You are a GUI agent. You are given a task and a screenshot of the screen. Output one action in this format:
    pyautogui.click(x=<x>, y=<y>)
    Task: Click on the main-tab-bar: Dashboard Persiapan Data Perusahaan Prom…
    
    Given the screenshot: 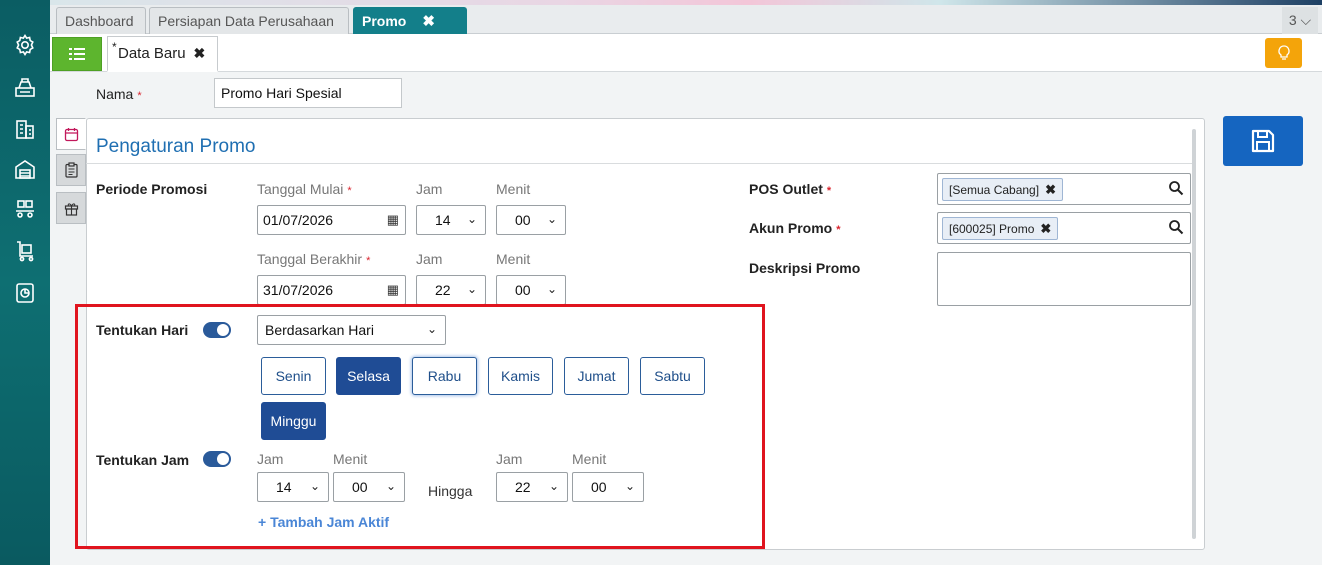 What is the action you would take?
    pyautogui.click(x=686, y=19)
    